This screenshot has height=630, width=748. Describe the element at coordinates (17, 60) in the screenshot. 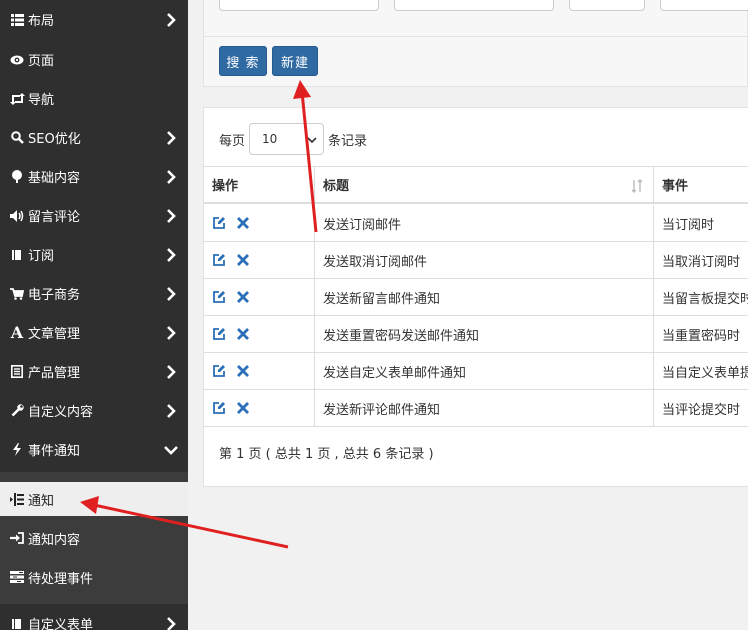

I see `eye-icon` at that location.